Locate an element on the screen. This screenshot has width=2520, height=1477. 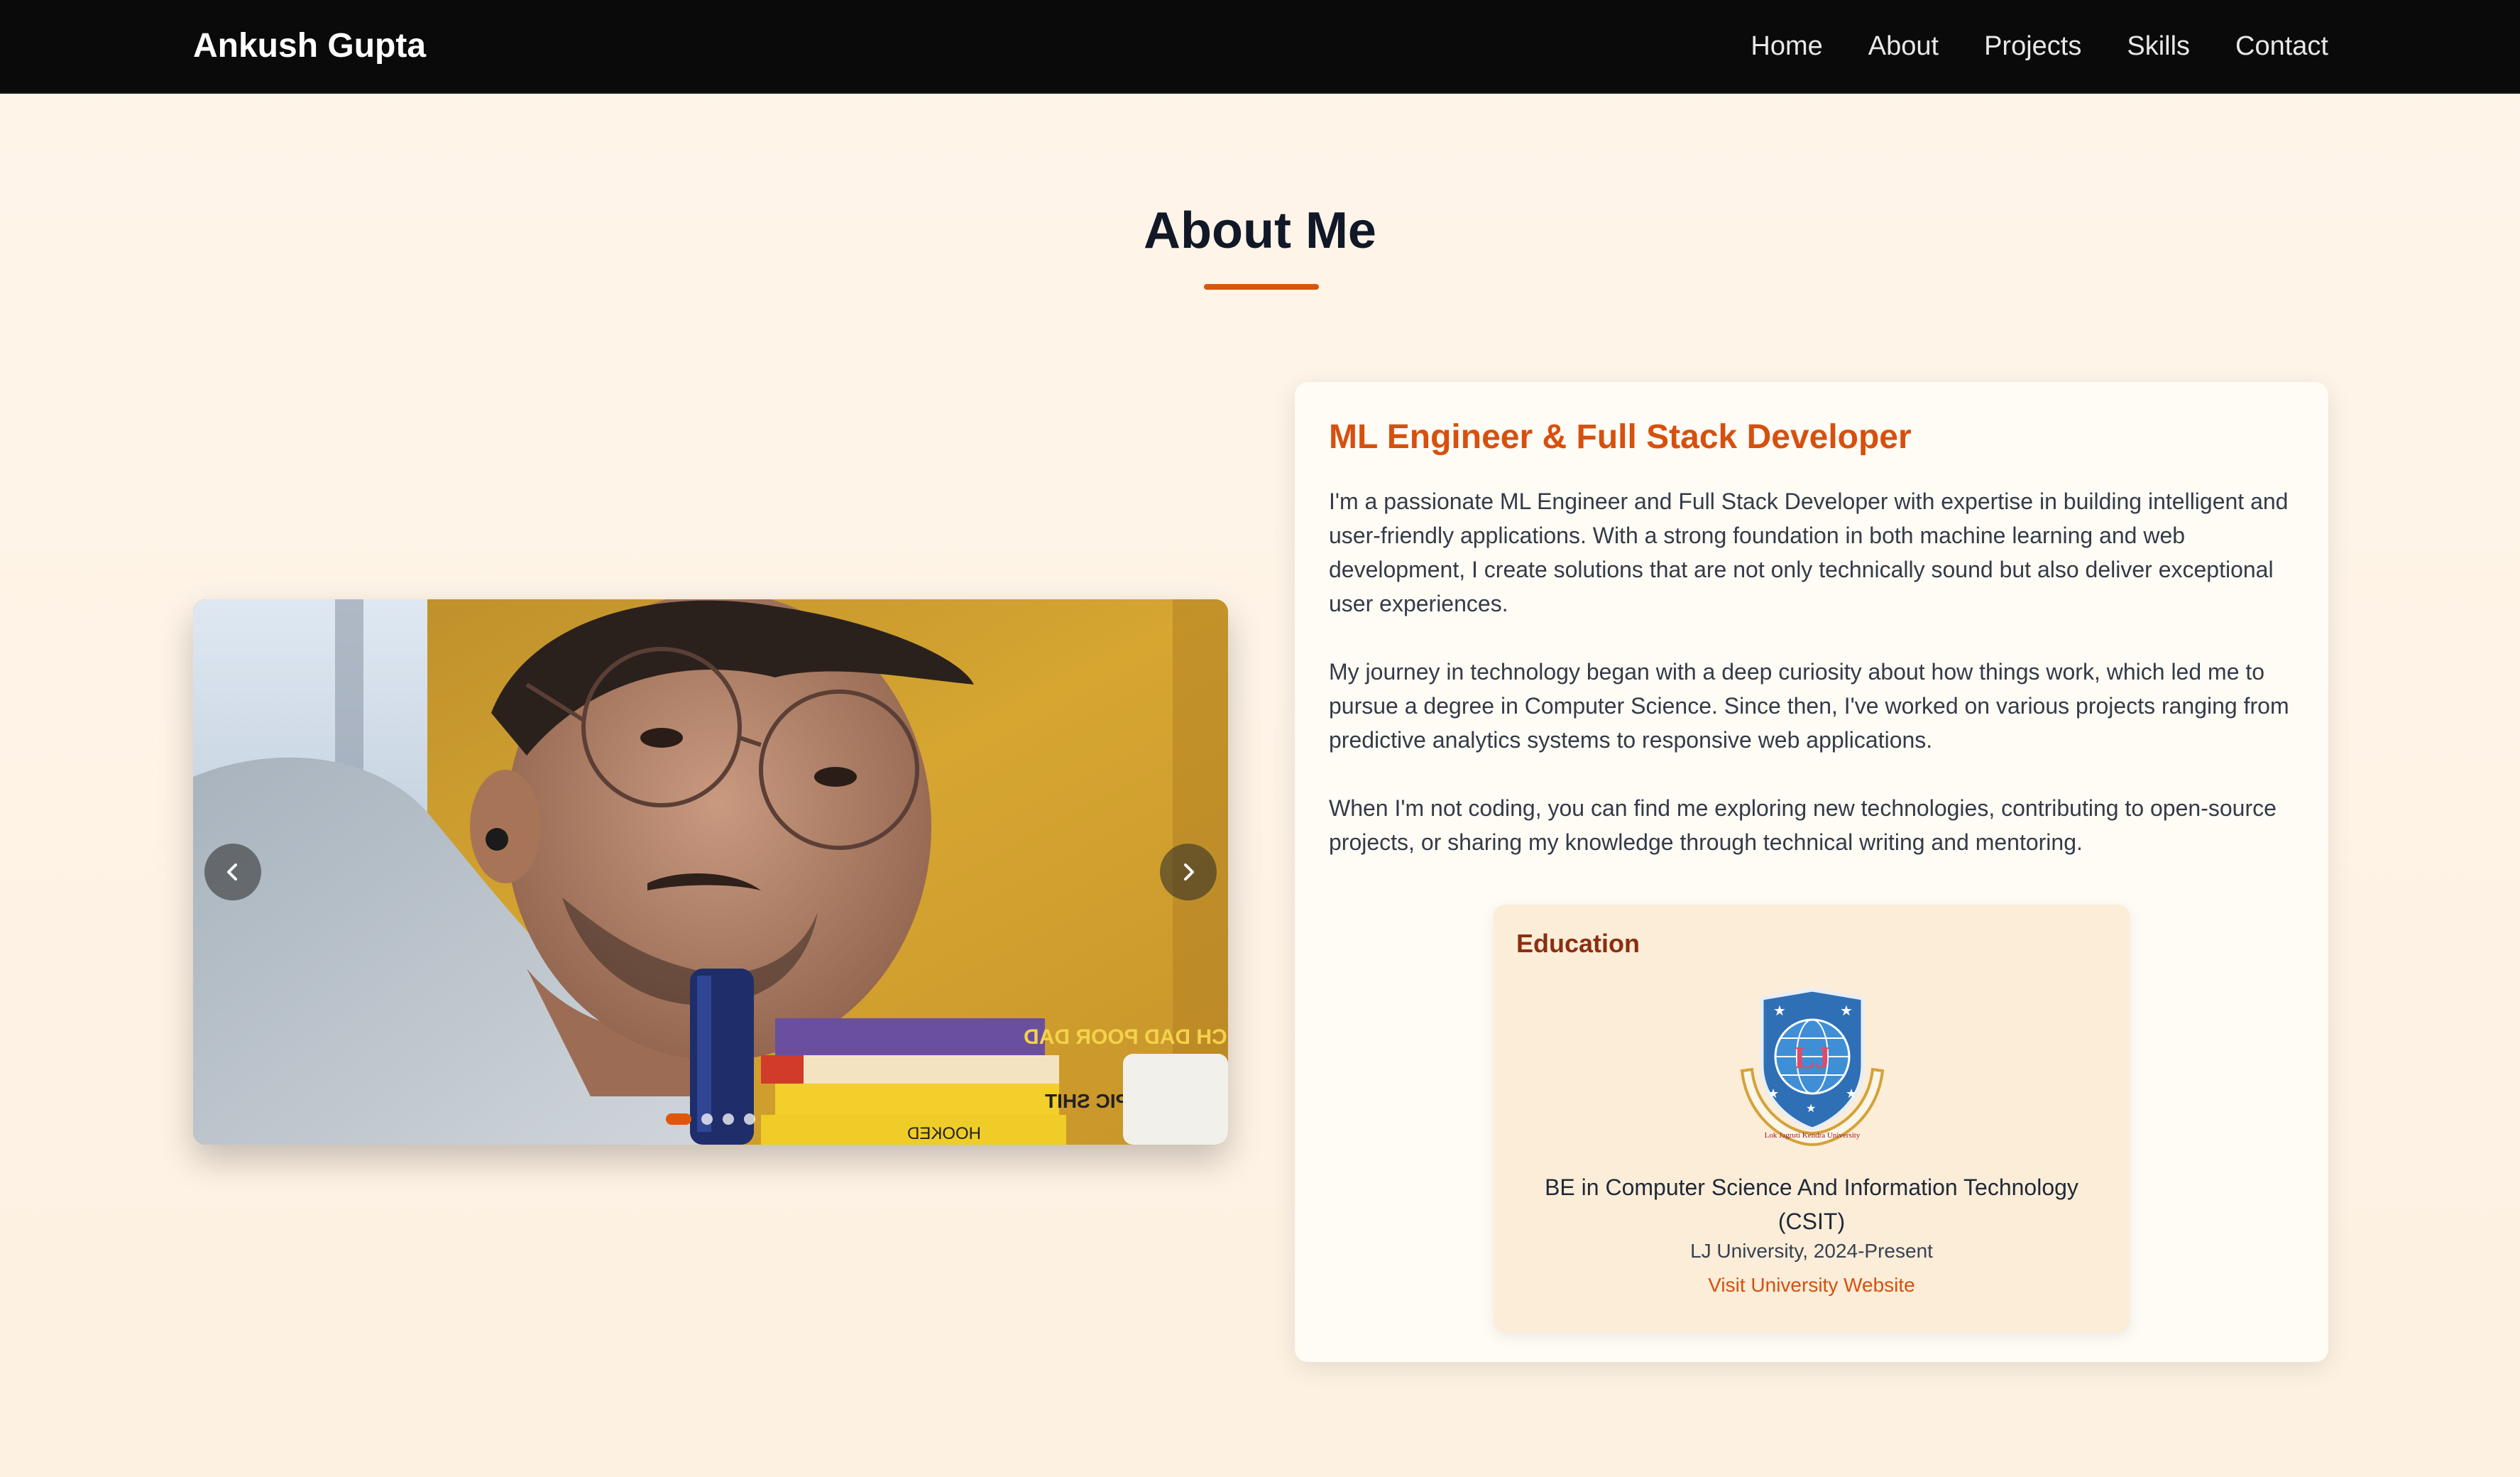
brand-logo: Ankush Gupta is located at coordinates (310, 46).